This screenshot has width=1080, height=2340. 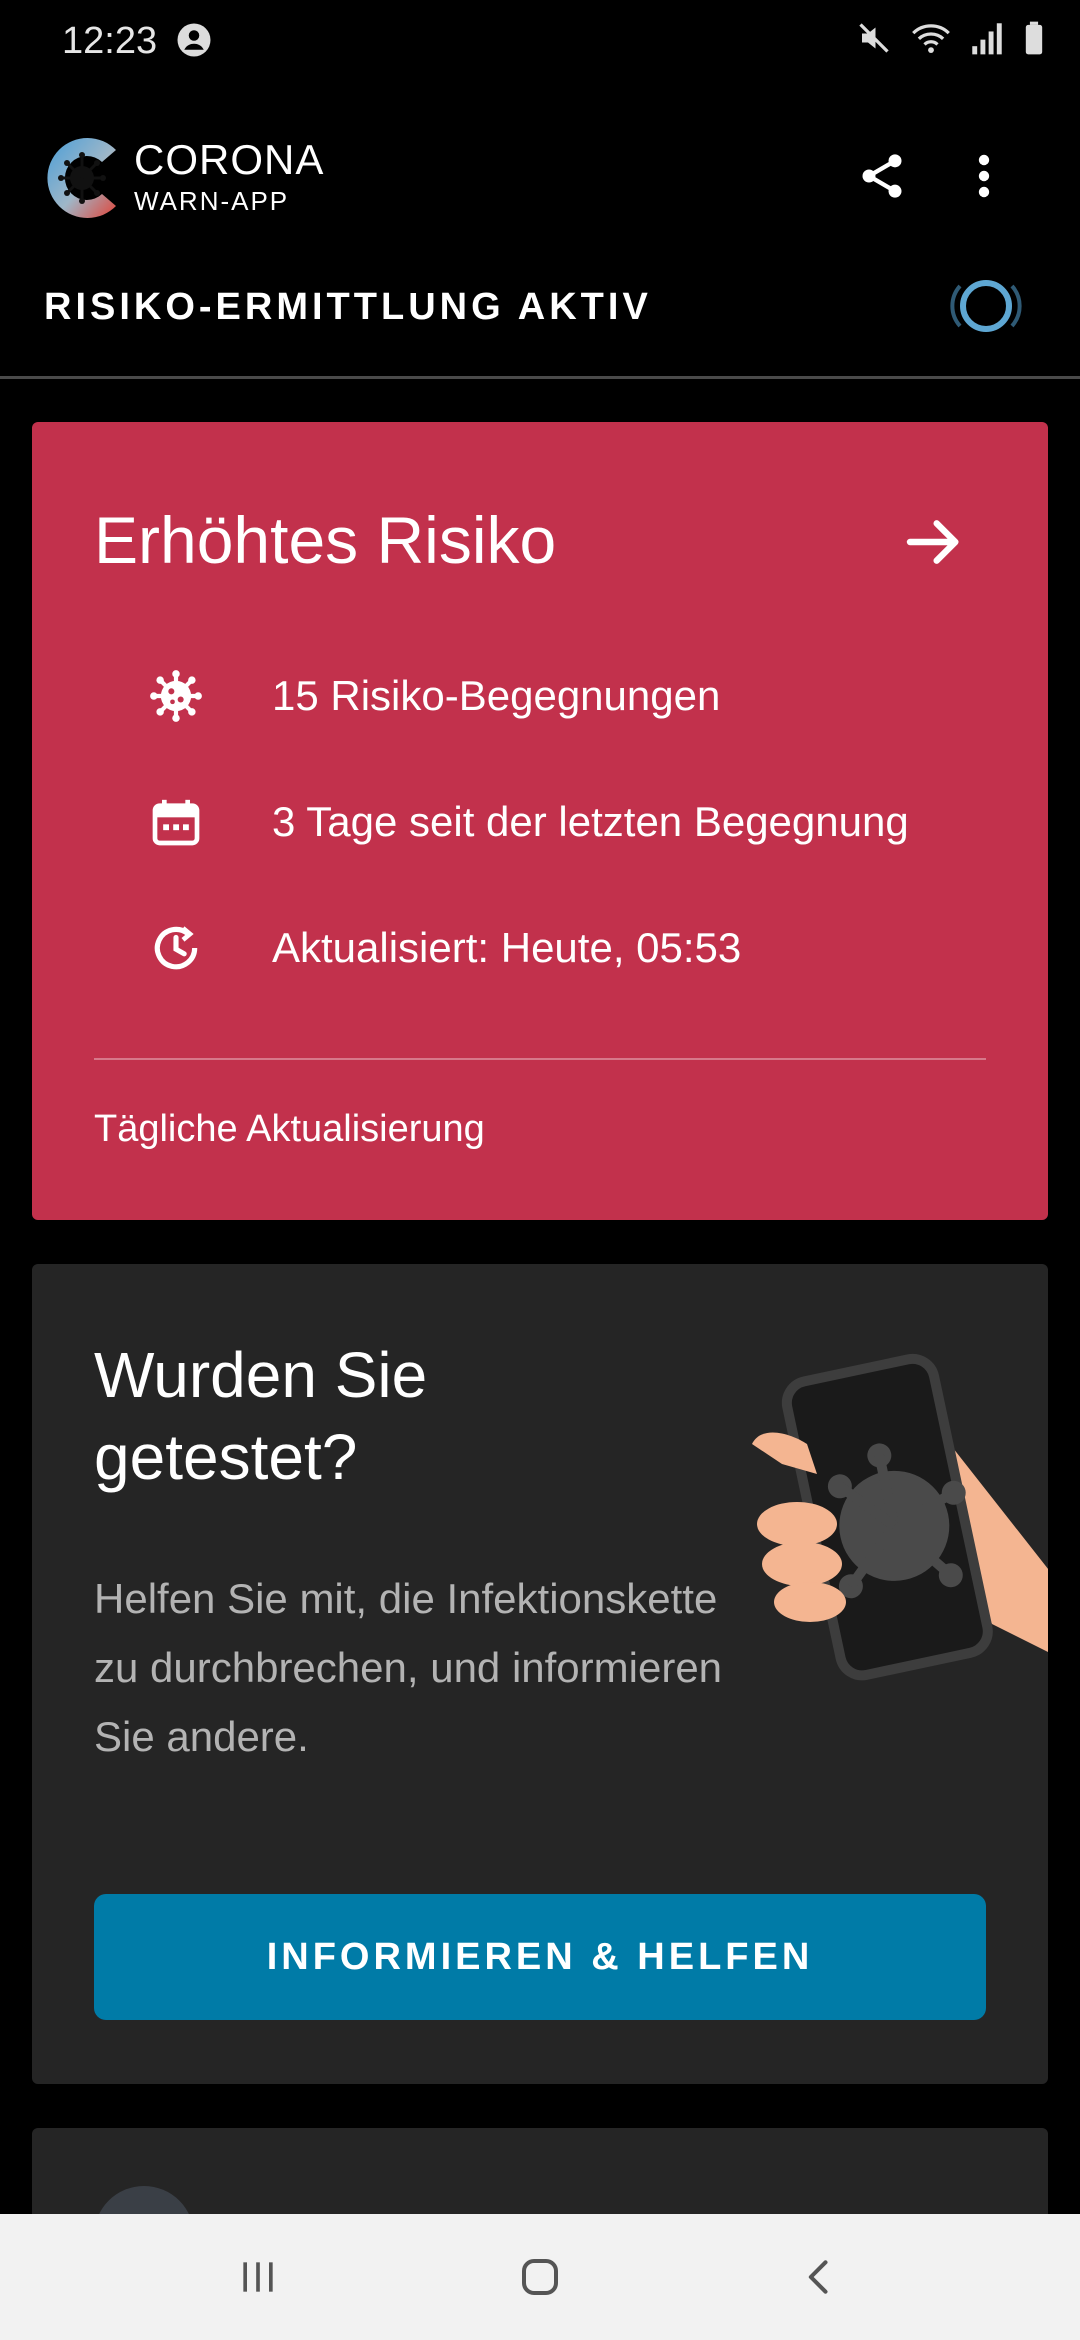 I want to click on logo-title: CORONA, so click(x=229, y=159).